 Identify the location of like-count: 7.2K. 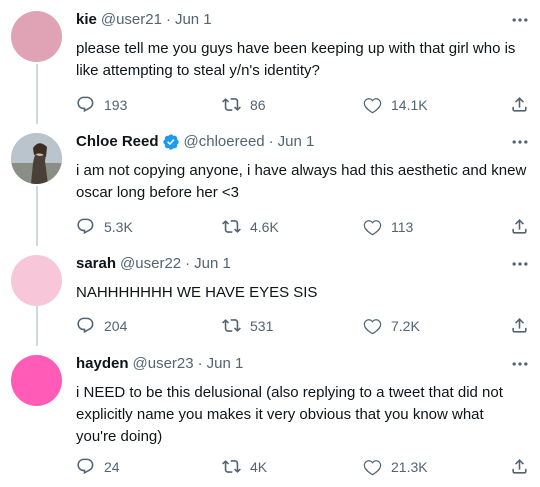
(405, 325).